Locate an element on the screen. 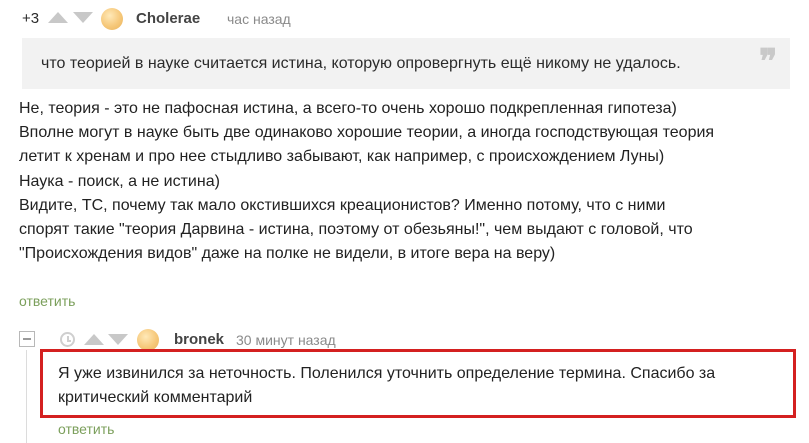 This screenshot has width=809, height=443. comment-line: Наука - поиск, а не истина) is located at coordinates (119, 181).